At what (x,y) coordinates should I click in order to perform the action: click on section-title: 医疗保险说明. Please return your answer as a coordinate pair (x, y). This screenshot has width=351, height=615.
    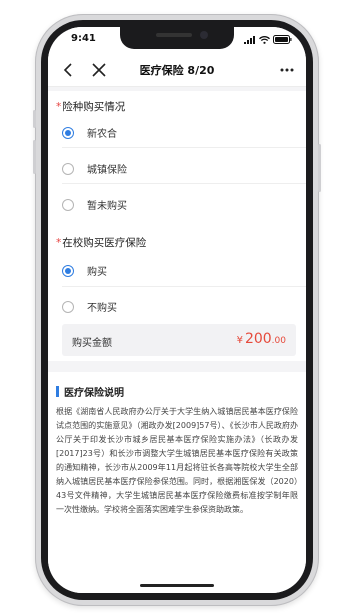
    Looking at the image, I should click on (90, 391).